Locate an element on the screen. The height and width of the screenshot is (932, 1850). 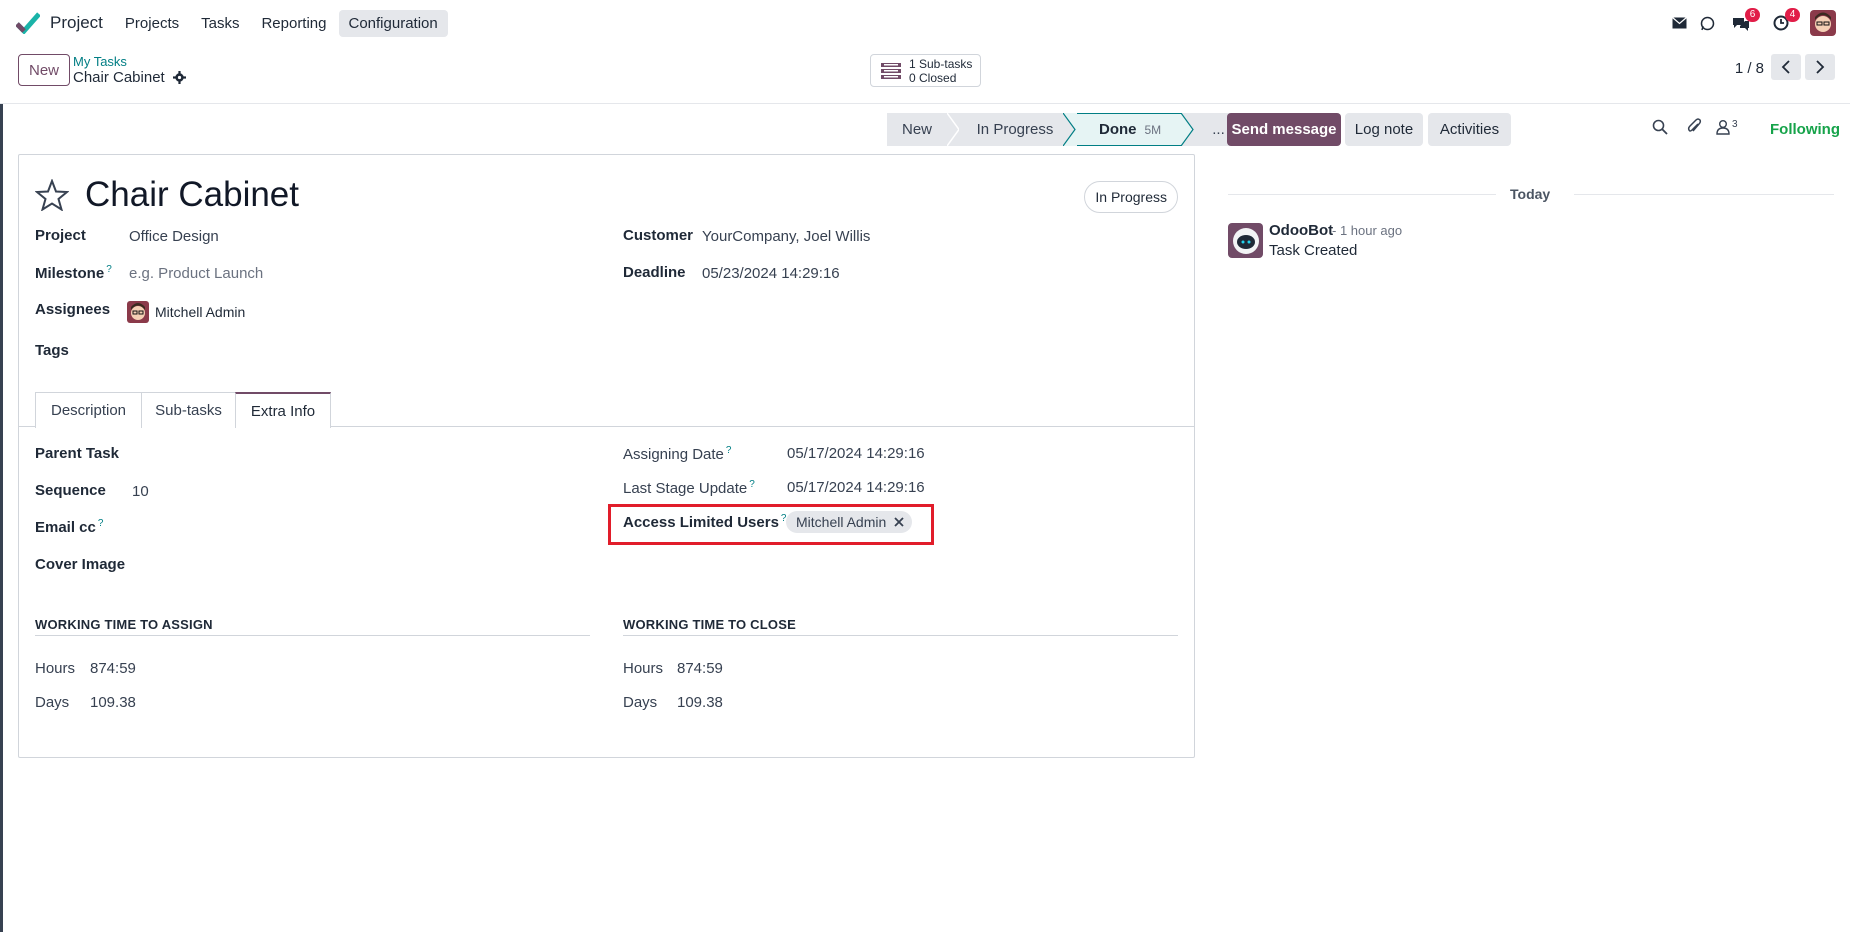
breadcrumb-current: Chair Cabinet is located at coordinates (129, 77).